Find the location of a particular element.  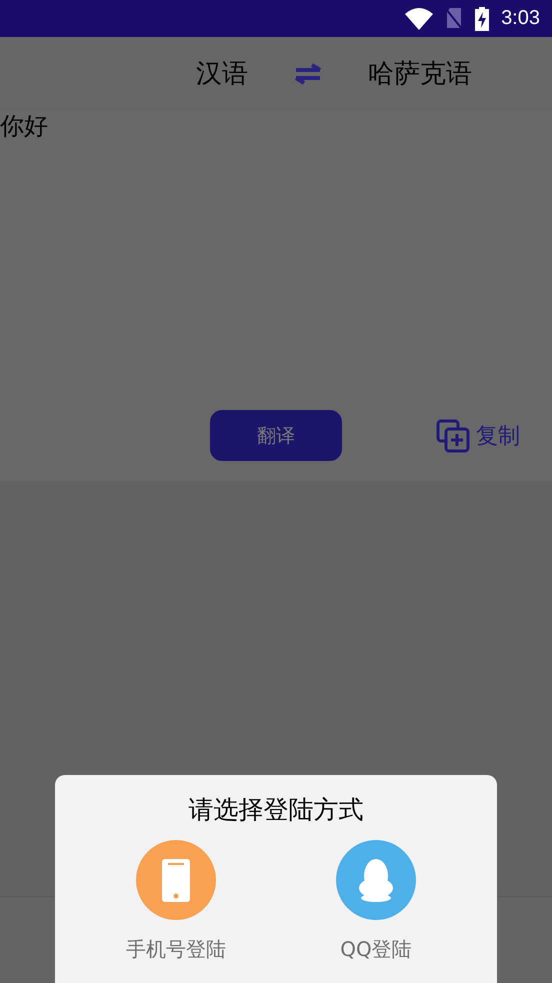

login-option-label: QQ登陆 is located at coordinates (376, 949).